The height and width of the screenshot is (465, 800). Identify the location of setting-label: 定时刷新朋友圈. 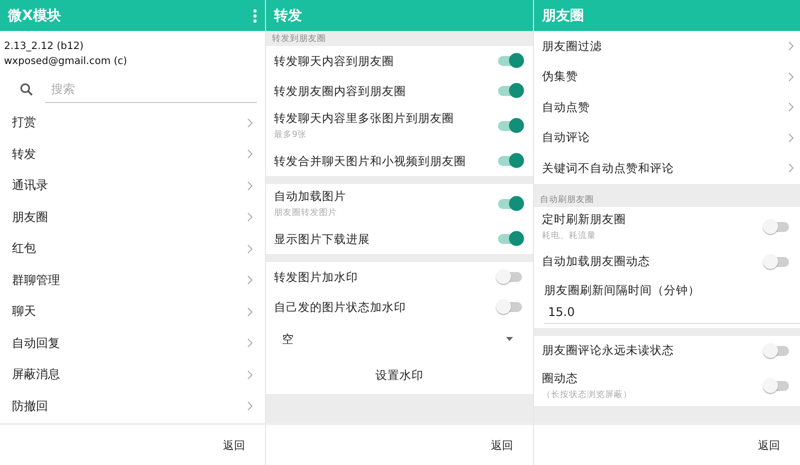
(584, 219).